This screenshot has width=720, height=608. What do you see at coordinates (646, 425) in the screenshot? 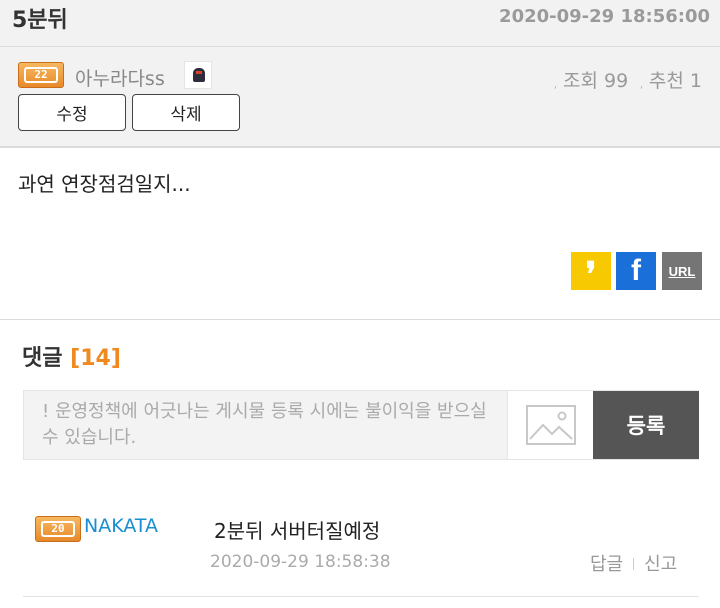
I see `submit-comment-button: 등록` at bounding box center [646, 425].